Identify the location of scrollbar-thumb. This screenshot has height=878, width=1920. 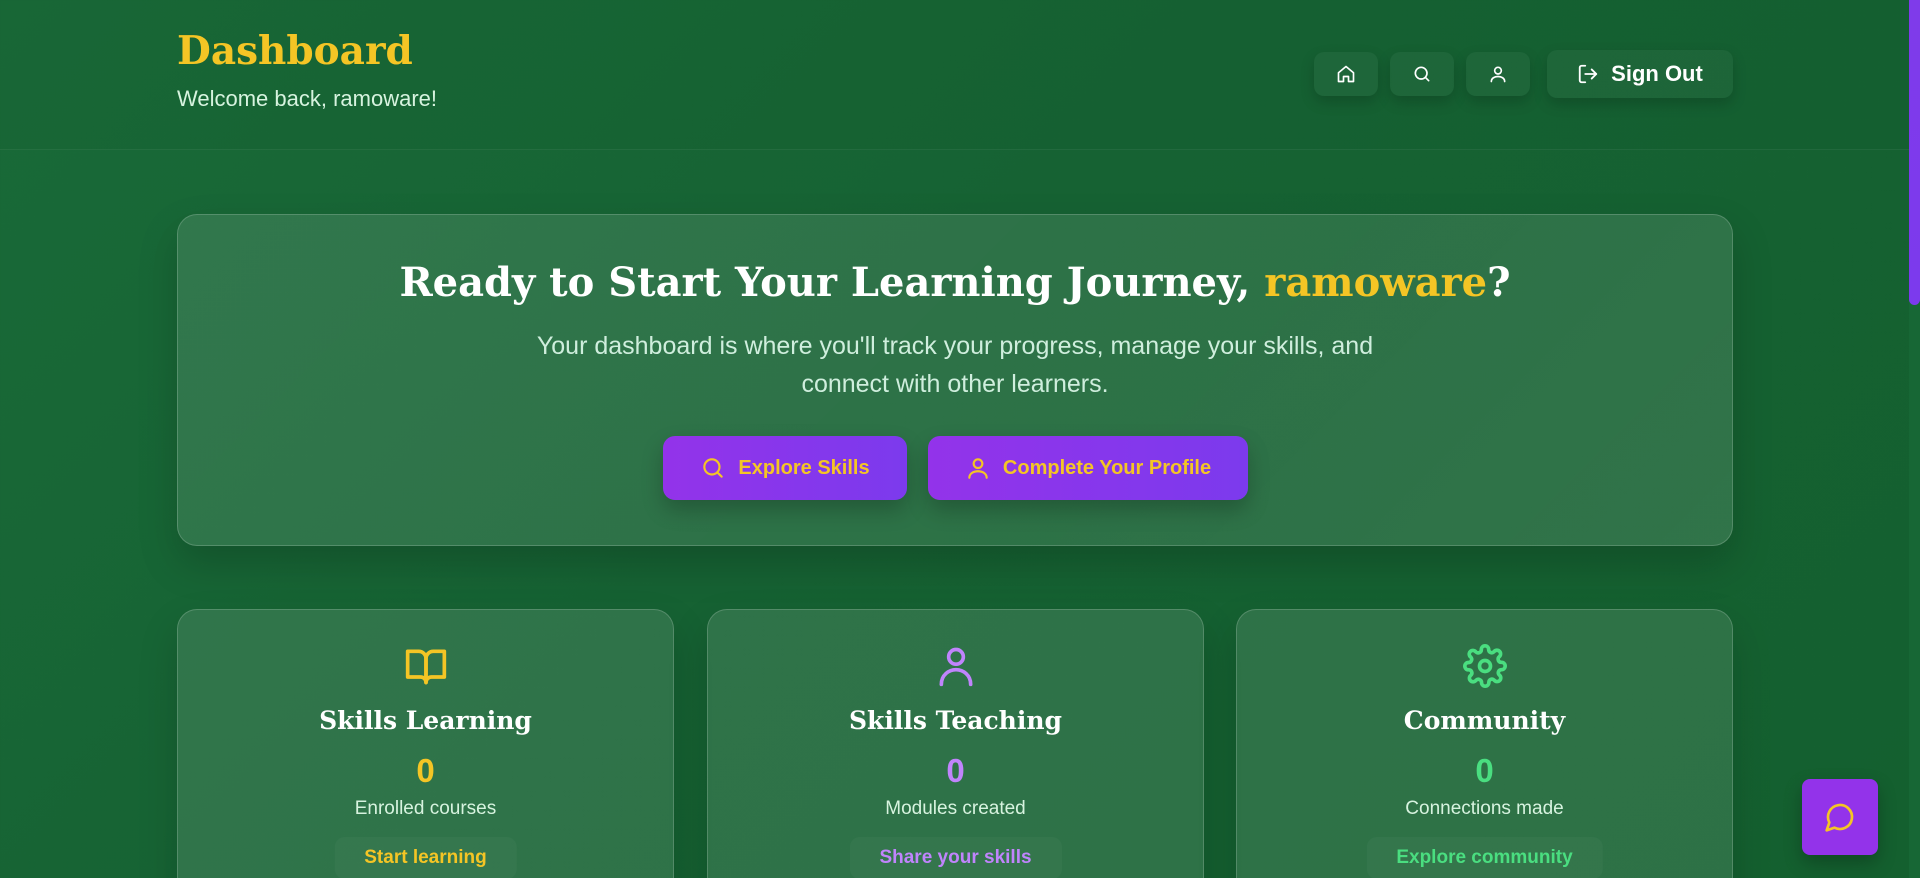
(1914, 152).